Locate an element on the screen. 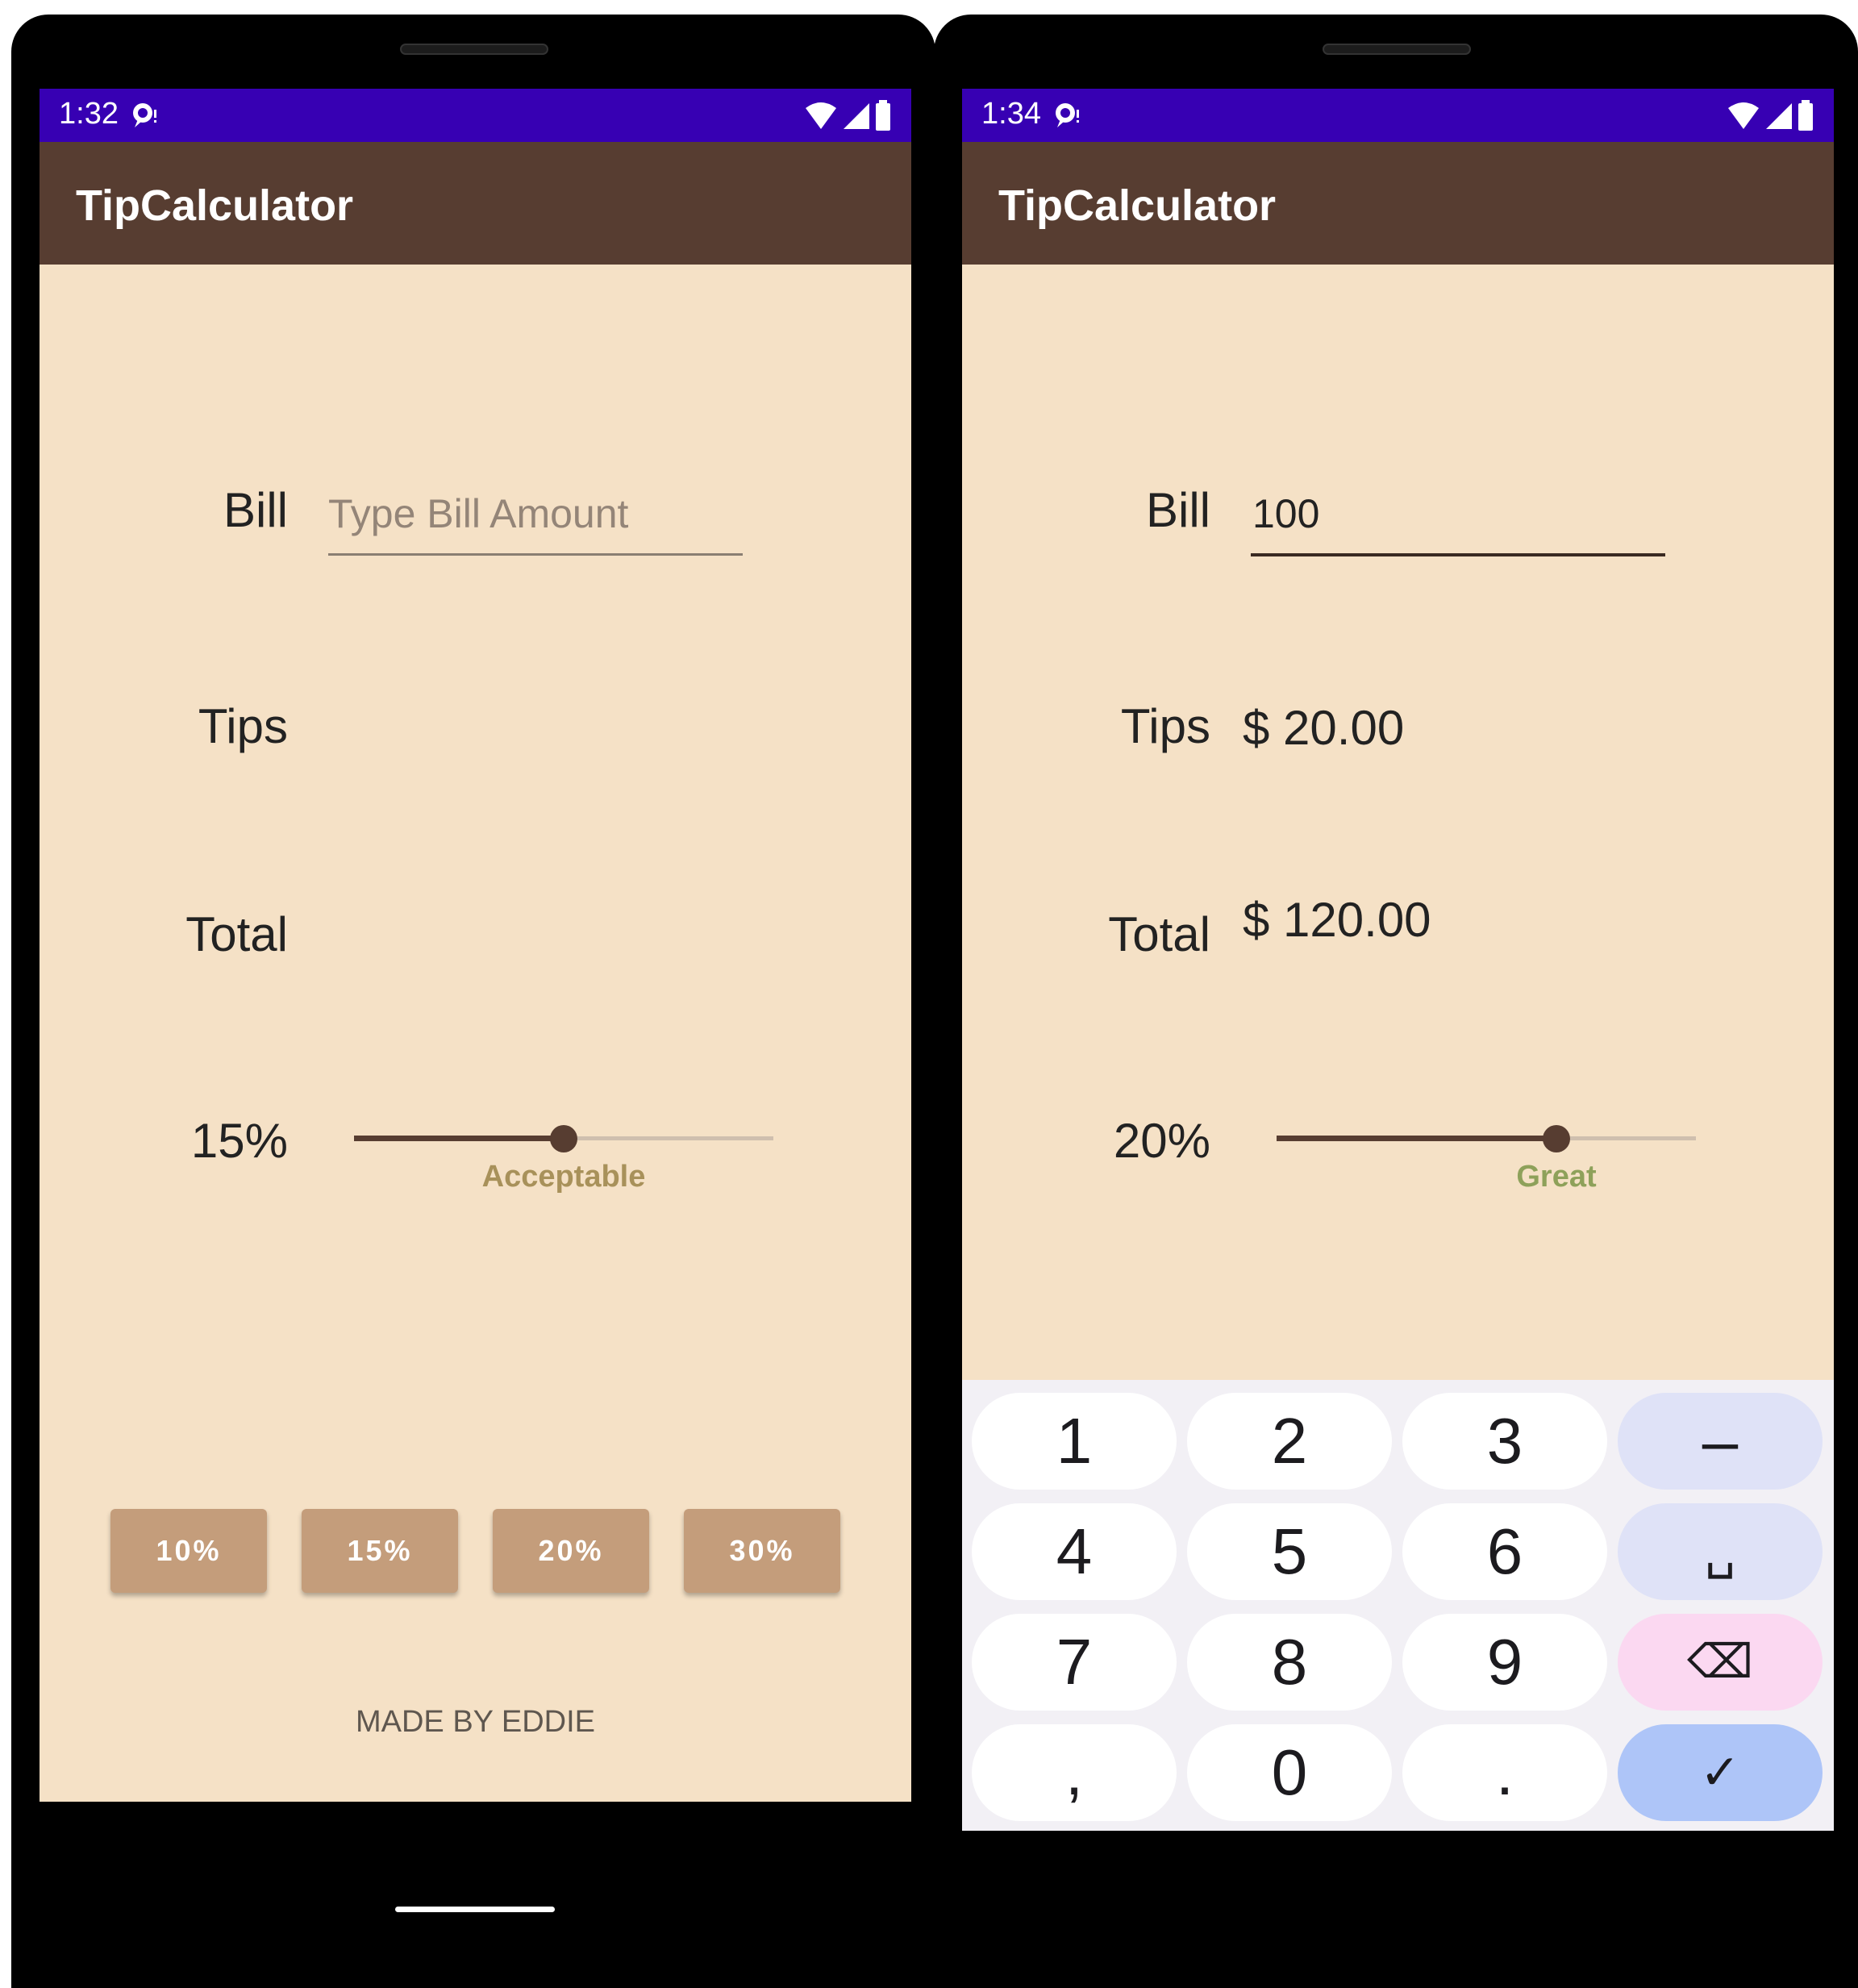 The height and width of the screenshot is (1988, 1858). key-1: 1 is located at coordinates (1074, 1441).